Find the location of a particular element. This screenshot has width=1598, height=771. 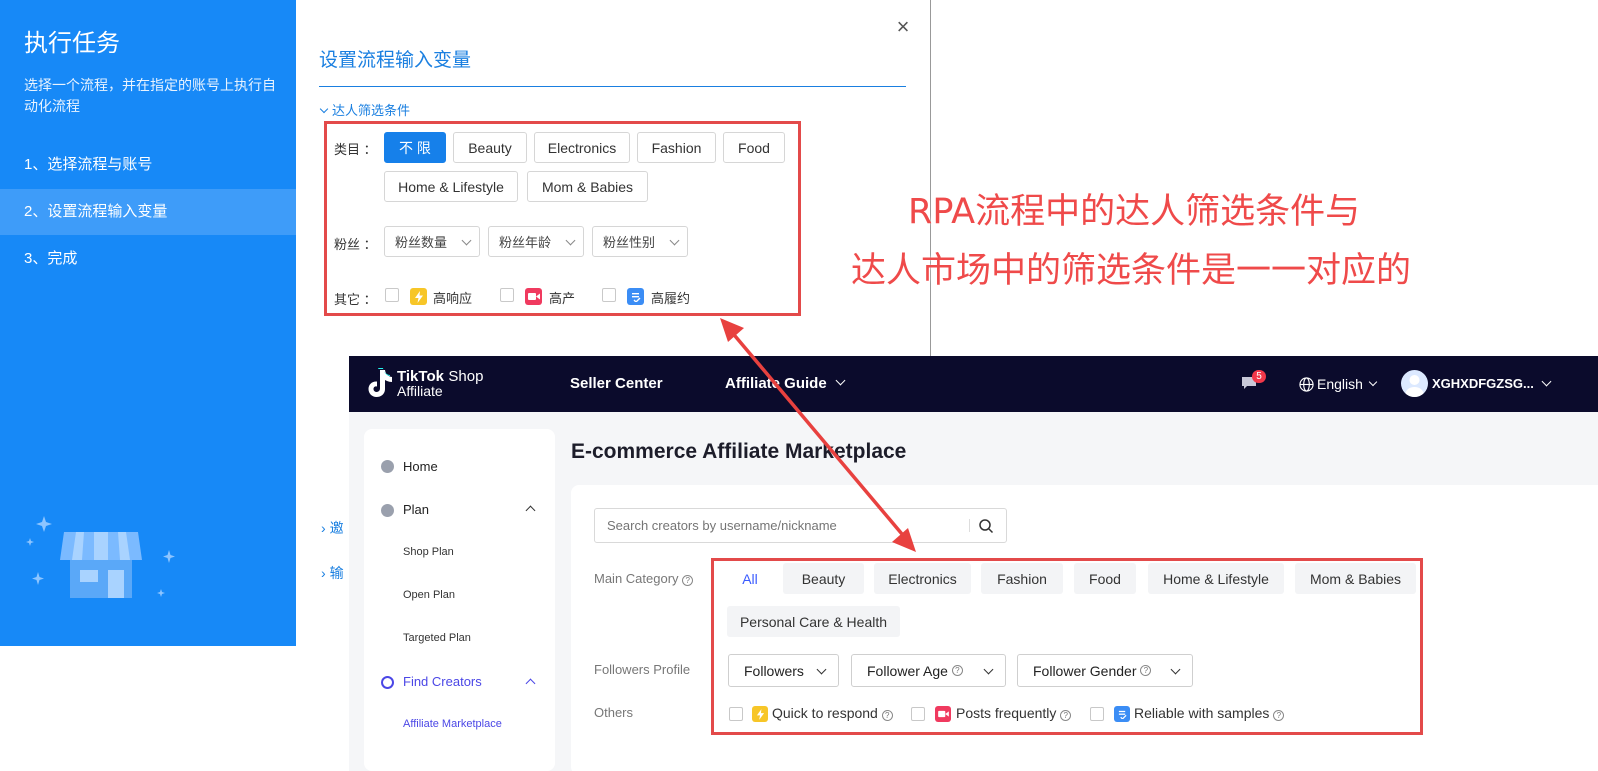

globe-icon is located at coordinates (1306, 384).